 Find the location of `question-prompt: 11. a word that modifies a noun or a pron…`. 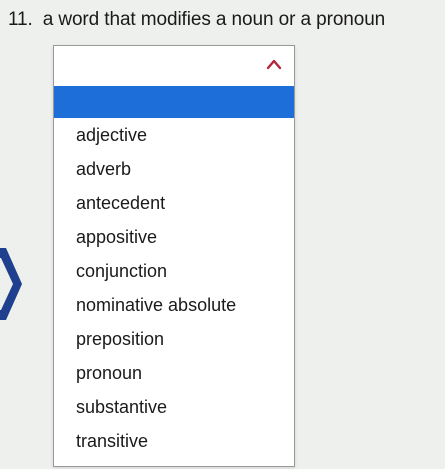

question-prompt: 11. a word that modifies a noun or a pron… is located at coordinates (196, 20).